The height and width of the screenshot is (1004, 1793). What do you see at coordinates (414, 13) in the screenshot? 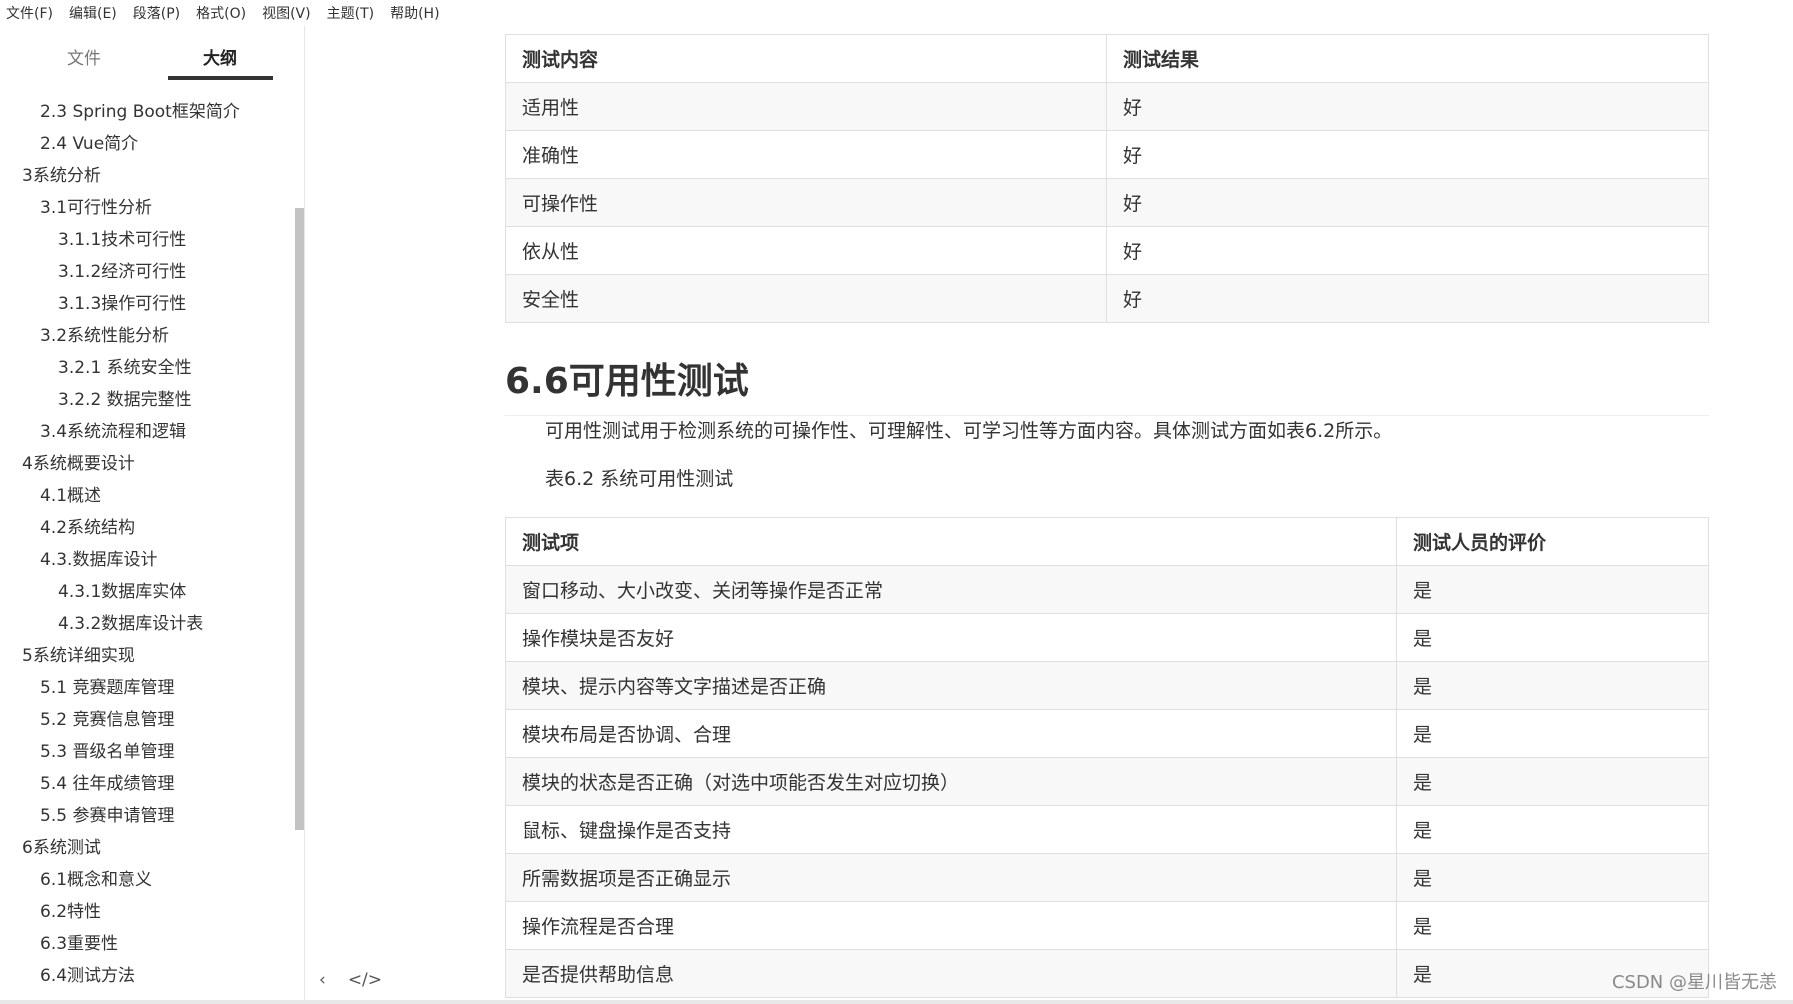
I see `menu-item: 帮助(H)` at bounding box center [414, 13].